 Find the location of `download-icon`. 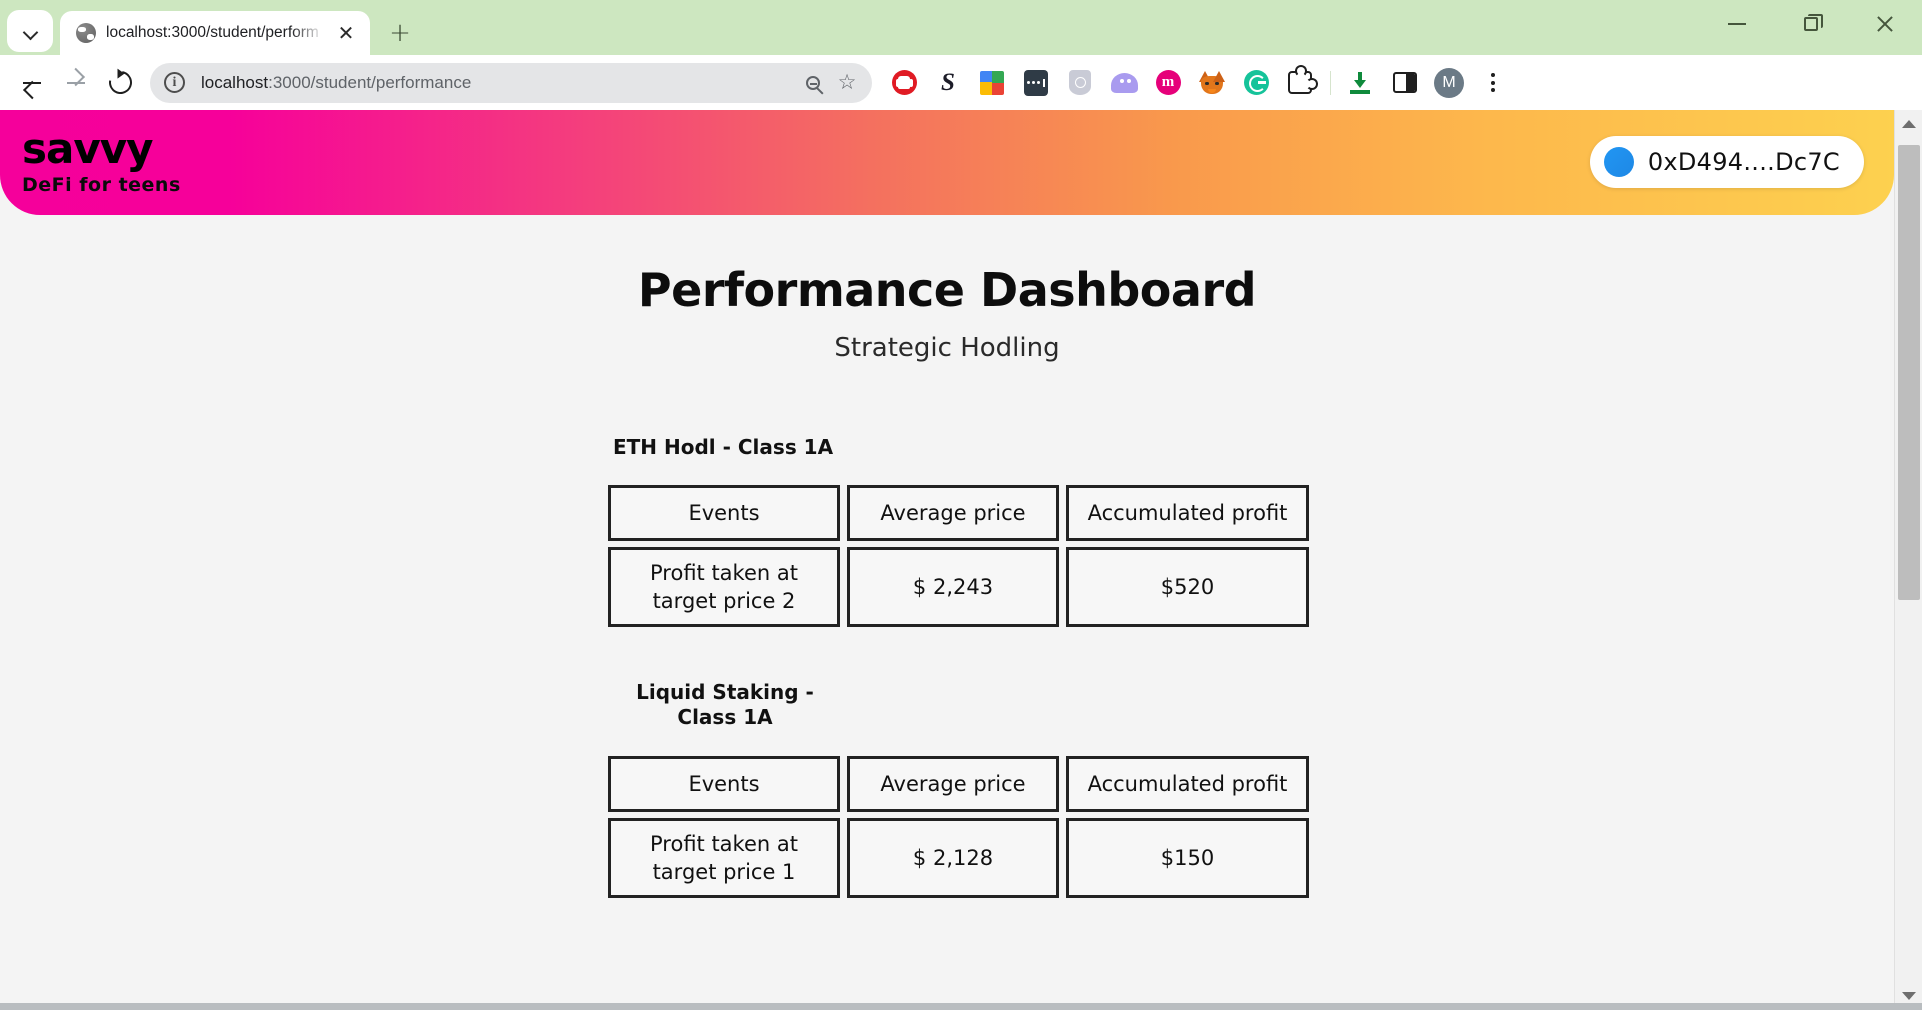

download-icon is located at coordinates (1361, 83).